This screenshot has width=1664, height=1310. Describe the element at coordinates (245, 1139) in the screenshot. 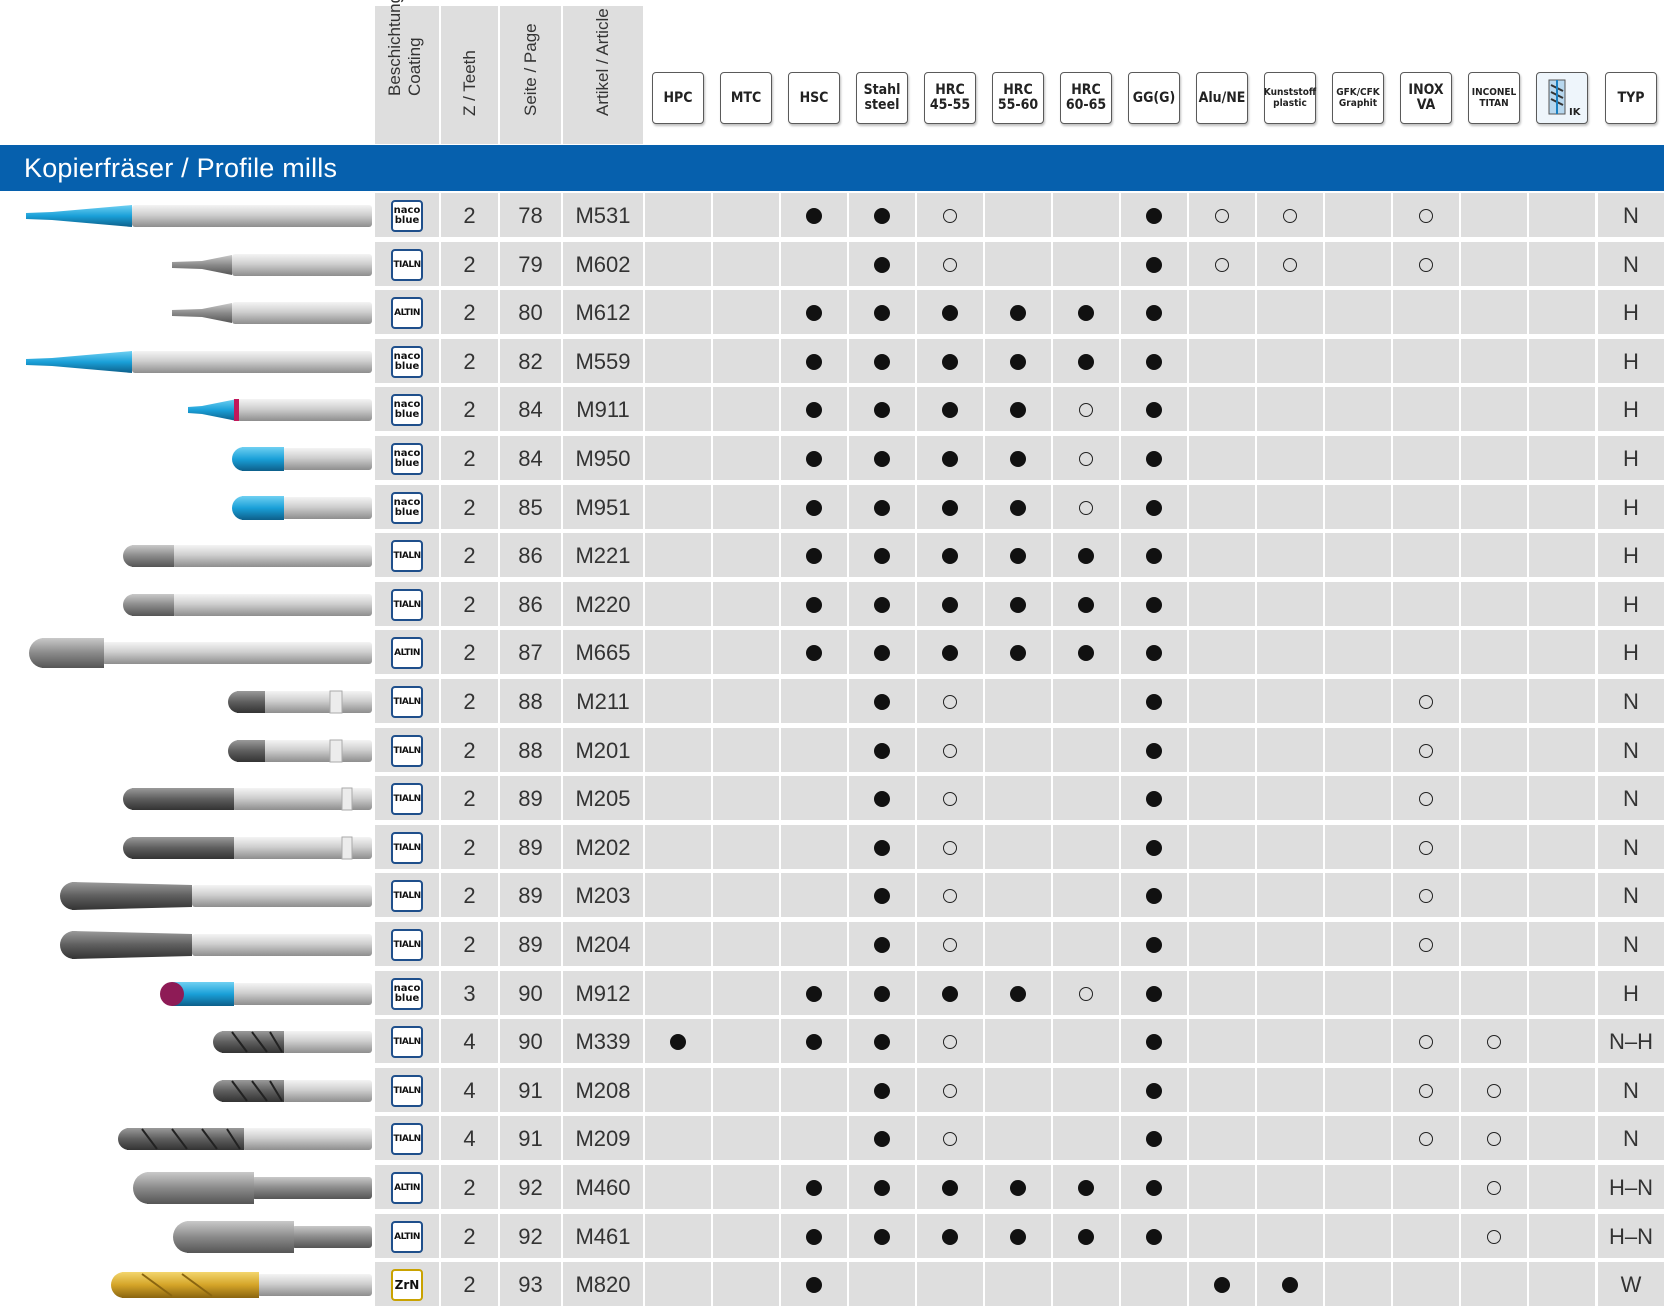

I see `tool-dark-4long-icon` at that location.